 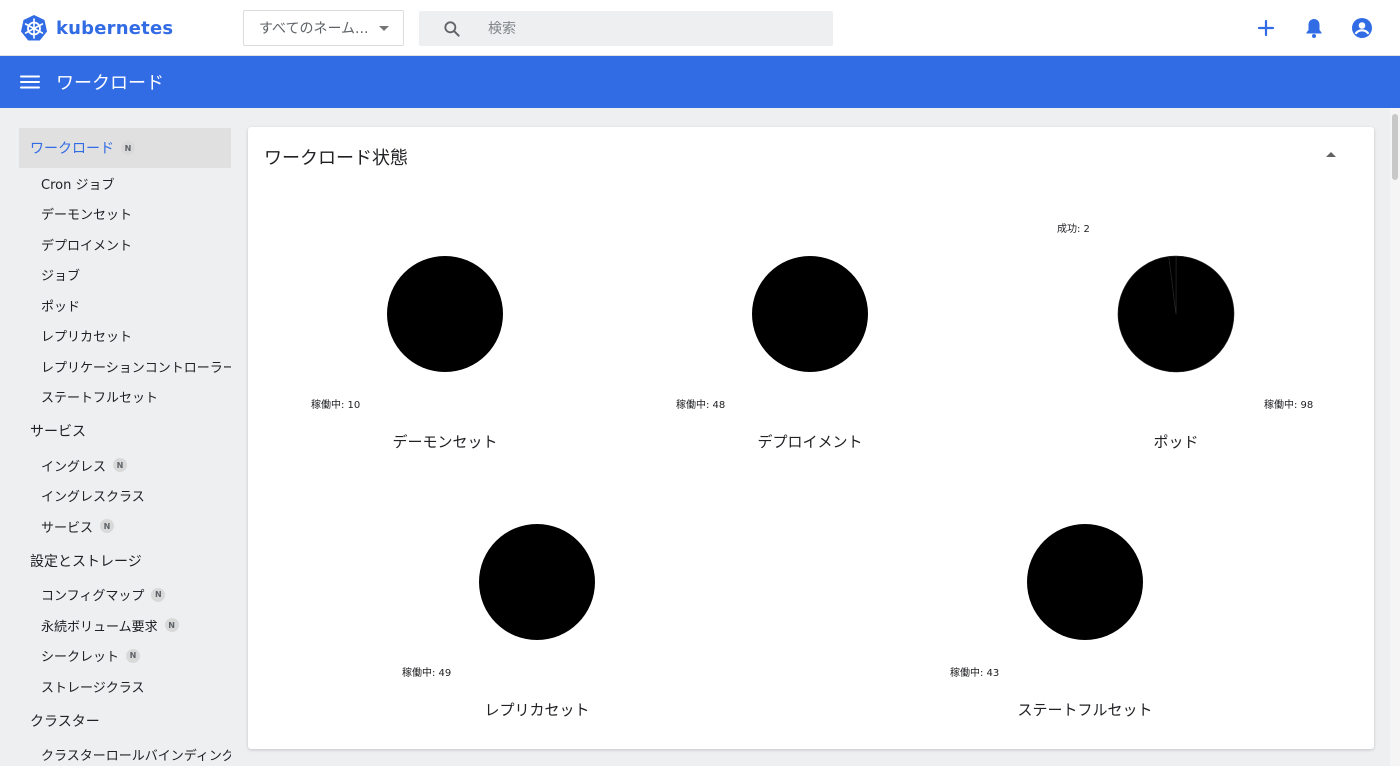 What do you see at coordinates (125, 721) in the screenshot?
I see `sidebar-item-cluster: クラスター` at bounding box center [125, 721].